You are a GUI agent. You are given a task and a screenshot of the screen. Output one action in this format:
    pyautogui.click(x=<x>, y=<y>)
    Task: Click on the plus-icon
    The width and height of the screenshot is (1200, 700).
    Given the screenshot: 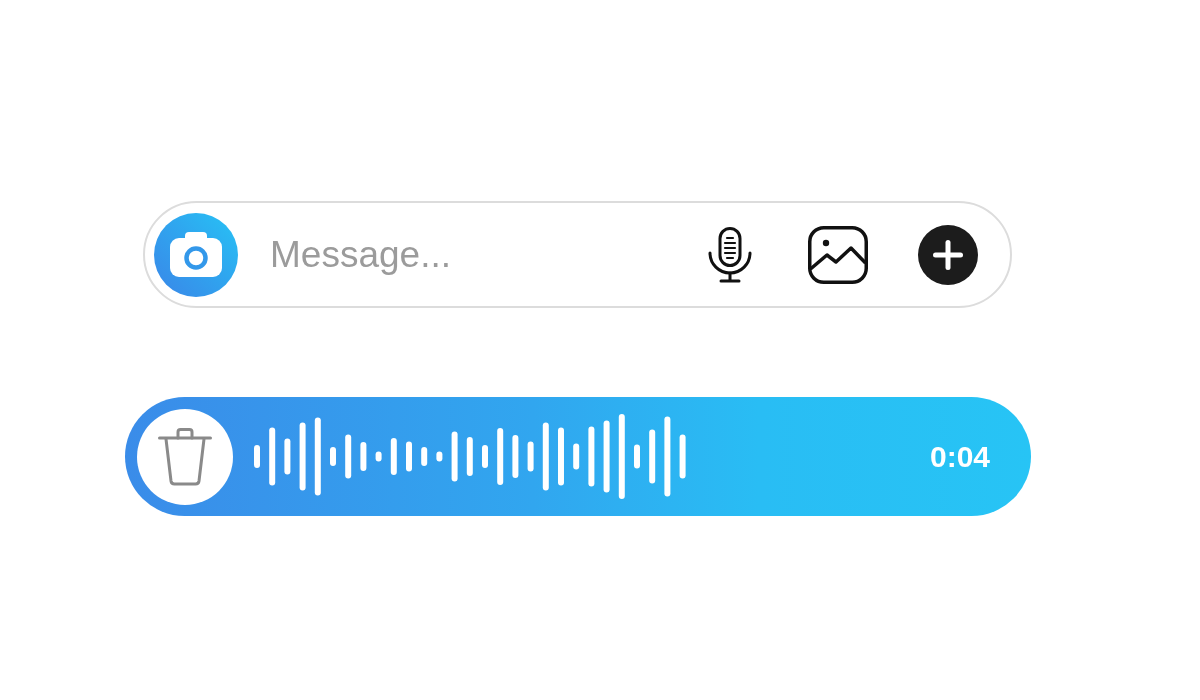 What is the action you would take?
    pyautogui.click(x=948, y=254)
    